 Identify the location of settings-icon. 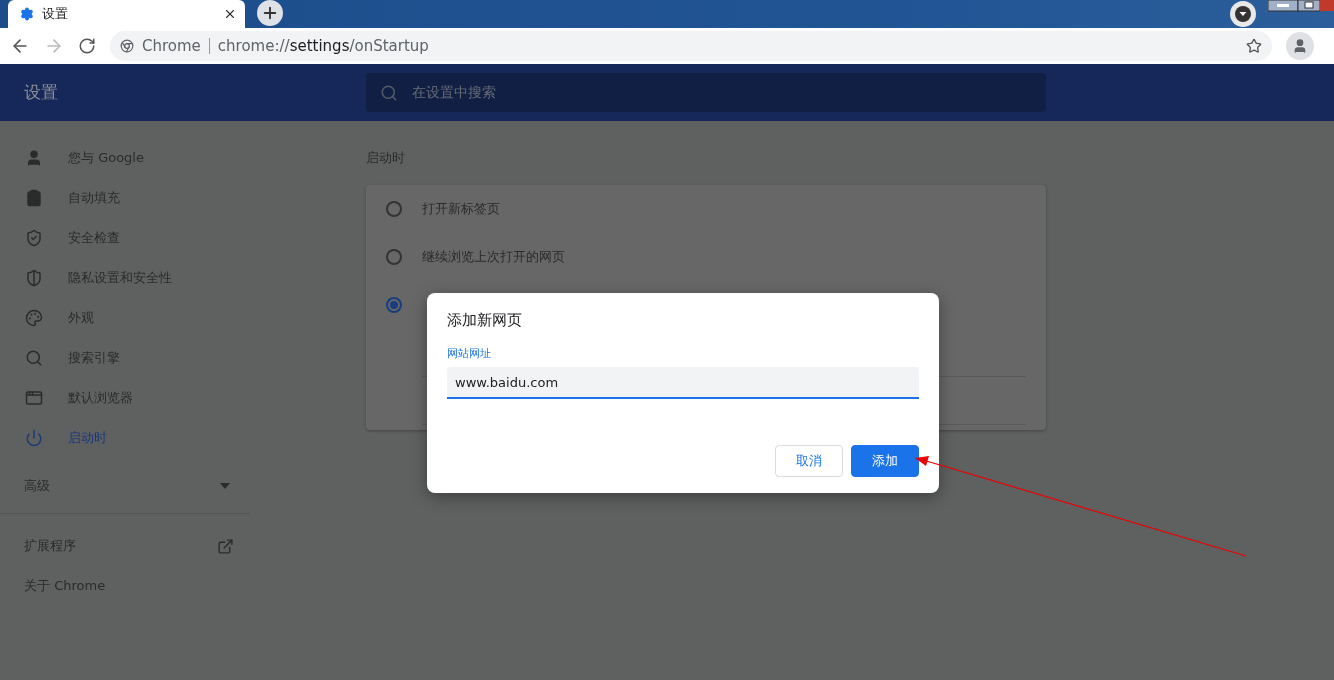
(27, 14).